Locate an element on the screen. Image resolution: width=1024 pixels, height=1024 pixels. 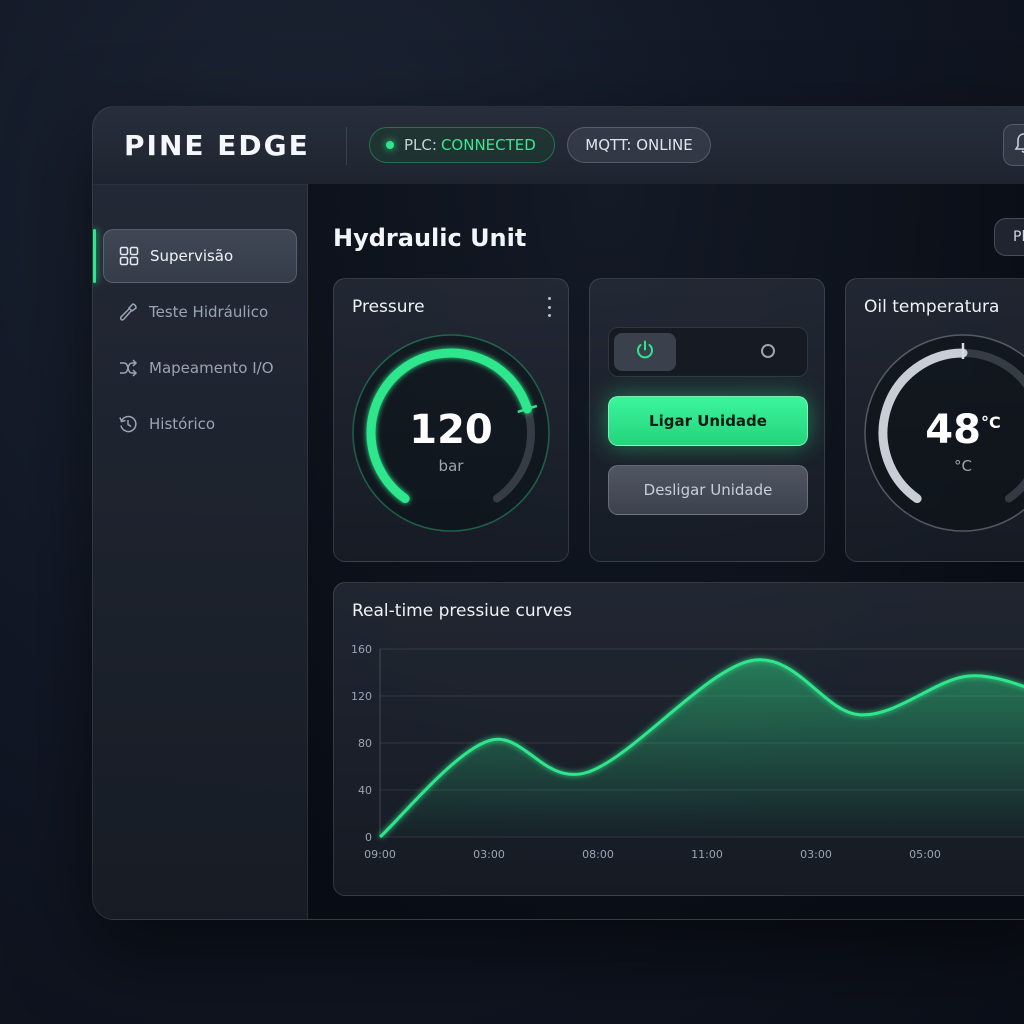
brand-logo: PINE EDGE is located at coordinates (217, 145).